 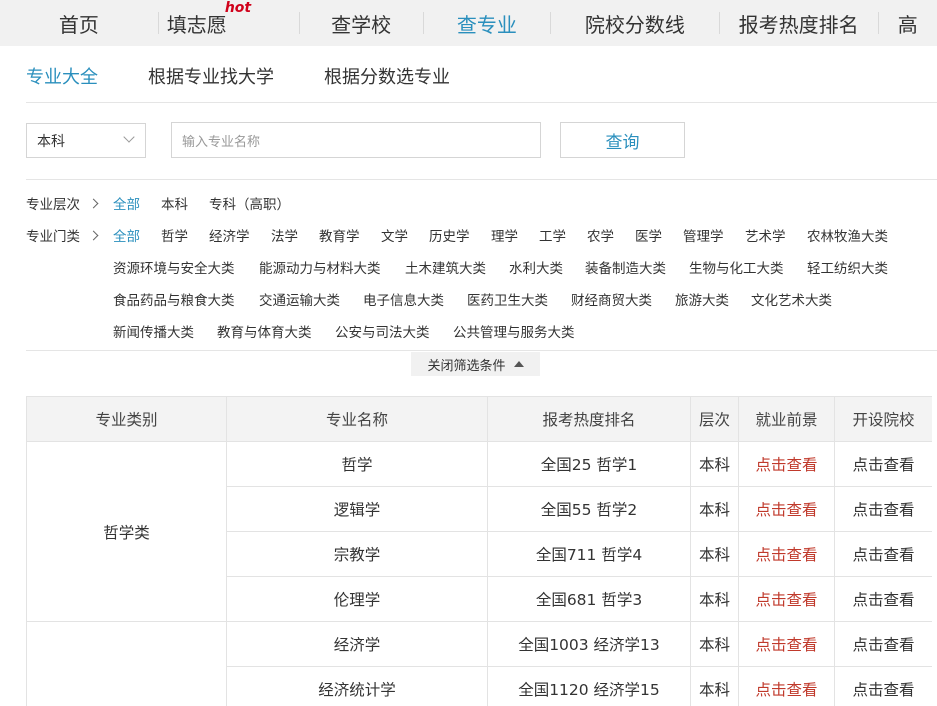 What do you see at coordinates (589, 599) in the screenshot?
I see `rank-cell: 全国681 哲学3` at bounding box center [589, 599].